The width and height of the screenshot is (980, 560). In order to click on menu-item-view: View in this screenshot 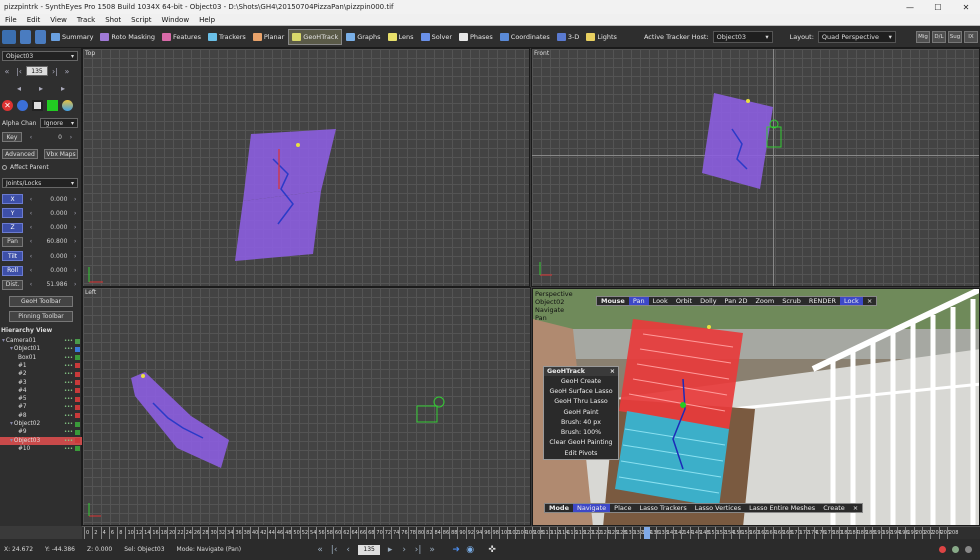, I will do `click(58, 20)`.